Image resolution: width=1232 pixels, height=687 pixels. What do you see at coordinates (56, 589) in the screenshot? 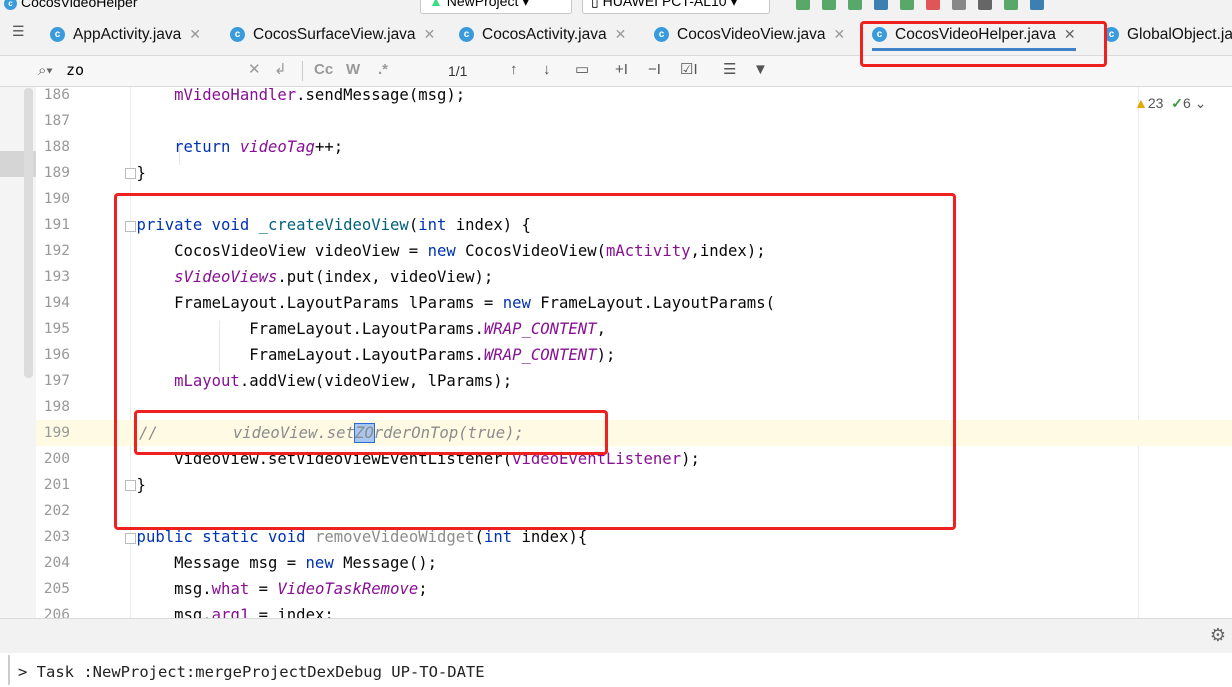
I see `line-number: 205` at bounding box center [56, 589].